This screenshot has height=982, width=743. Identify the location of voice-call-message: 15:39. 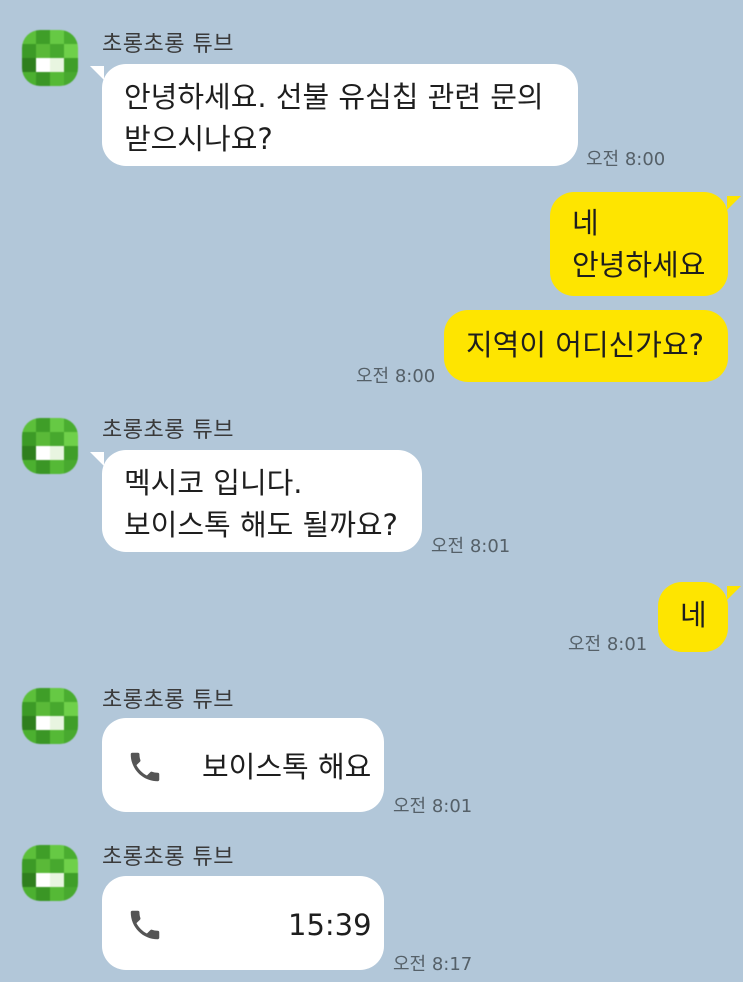
(243, 923).